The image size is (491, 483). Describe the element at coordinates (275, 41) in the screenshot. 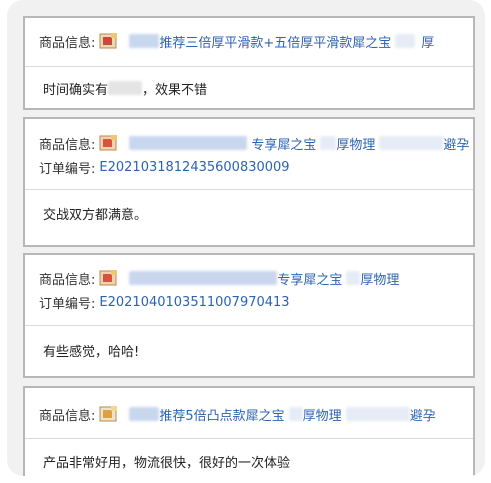

I see `product-name-link: 推荐三倍厚平滑款+五倍厚平滑款犀之宝` at that location.